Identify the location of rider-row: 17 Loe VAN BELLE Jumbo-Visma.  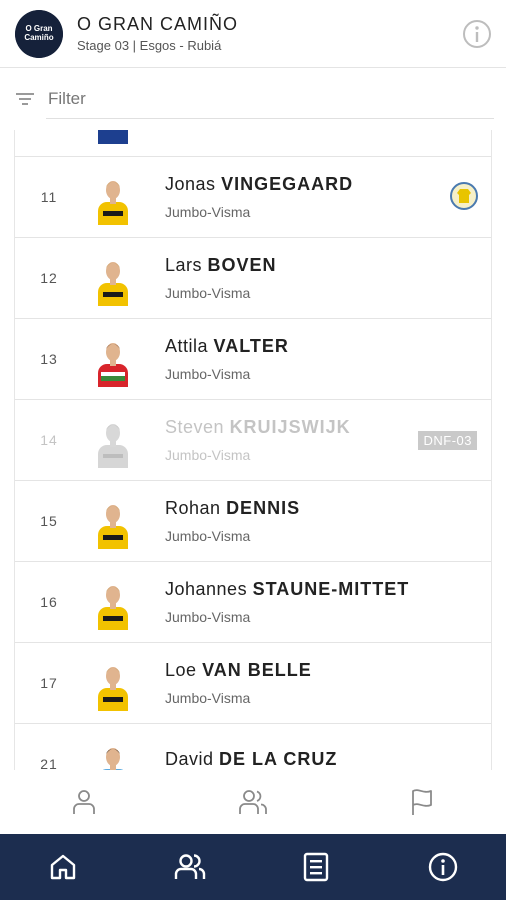
(253, 683).